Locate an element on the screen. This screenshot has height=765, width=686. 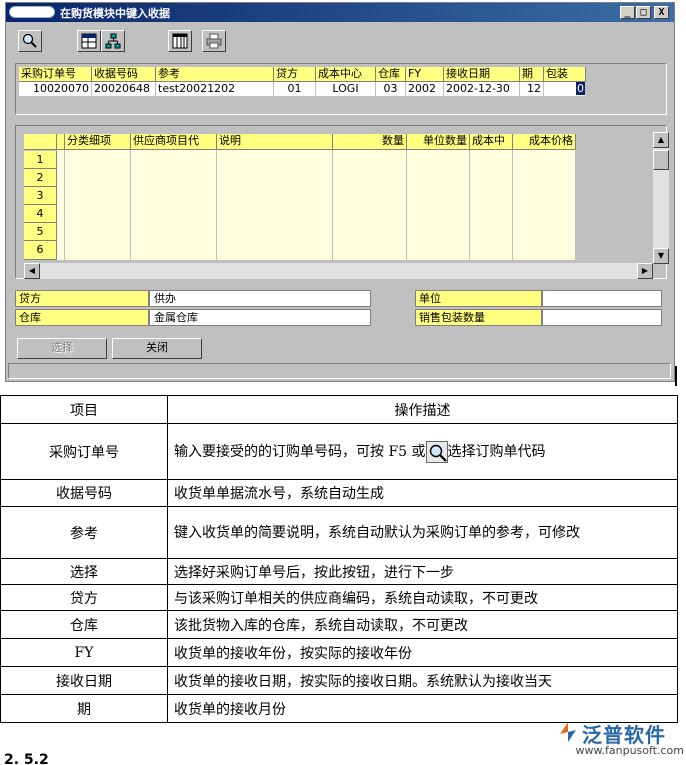
table-row: 仓库 该批货物入库的仓库，系统自动读取，不可更改 is located at coordinates (339, 624).